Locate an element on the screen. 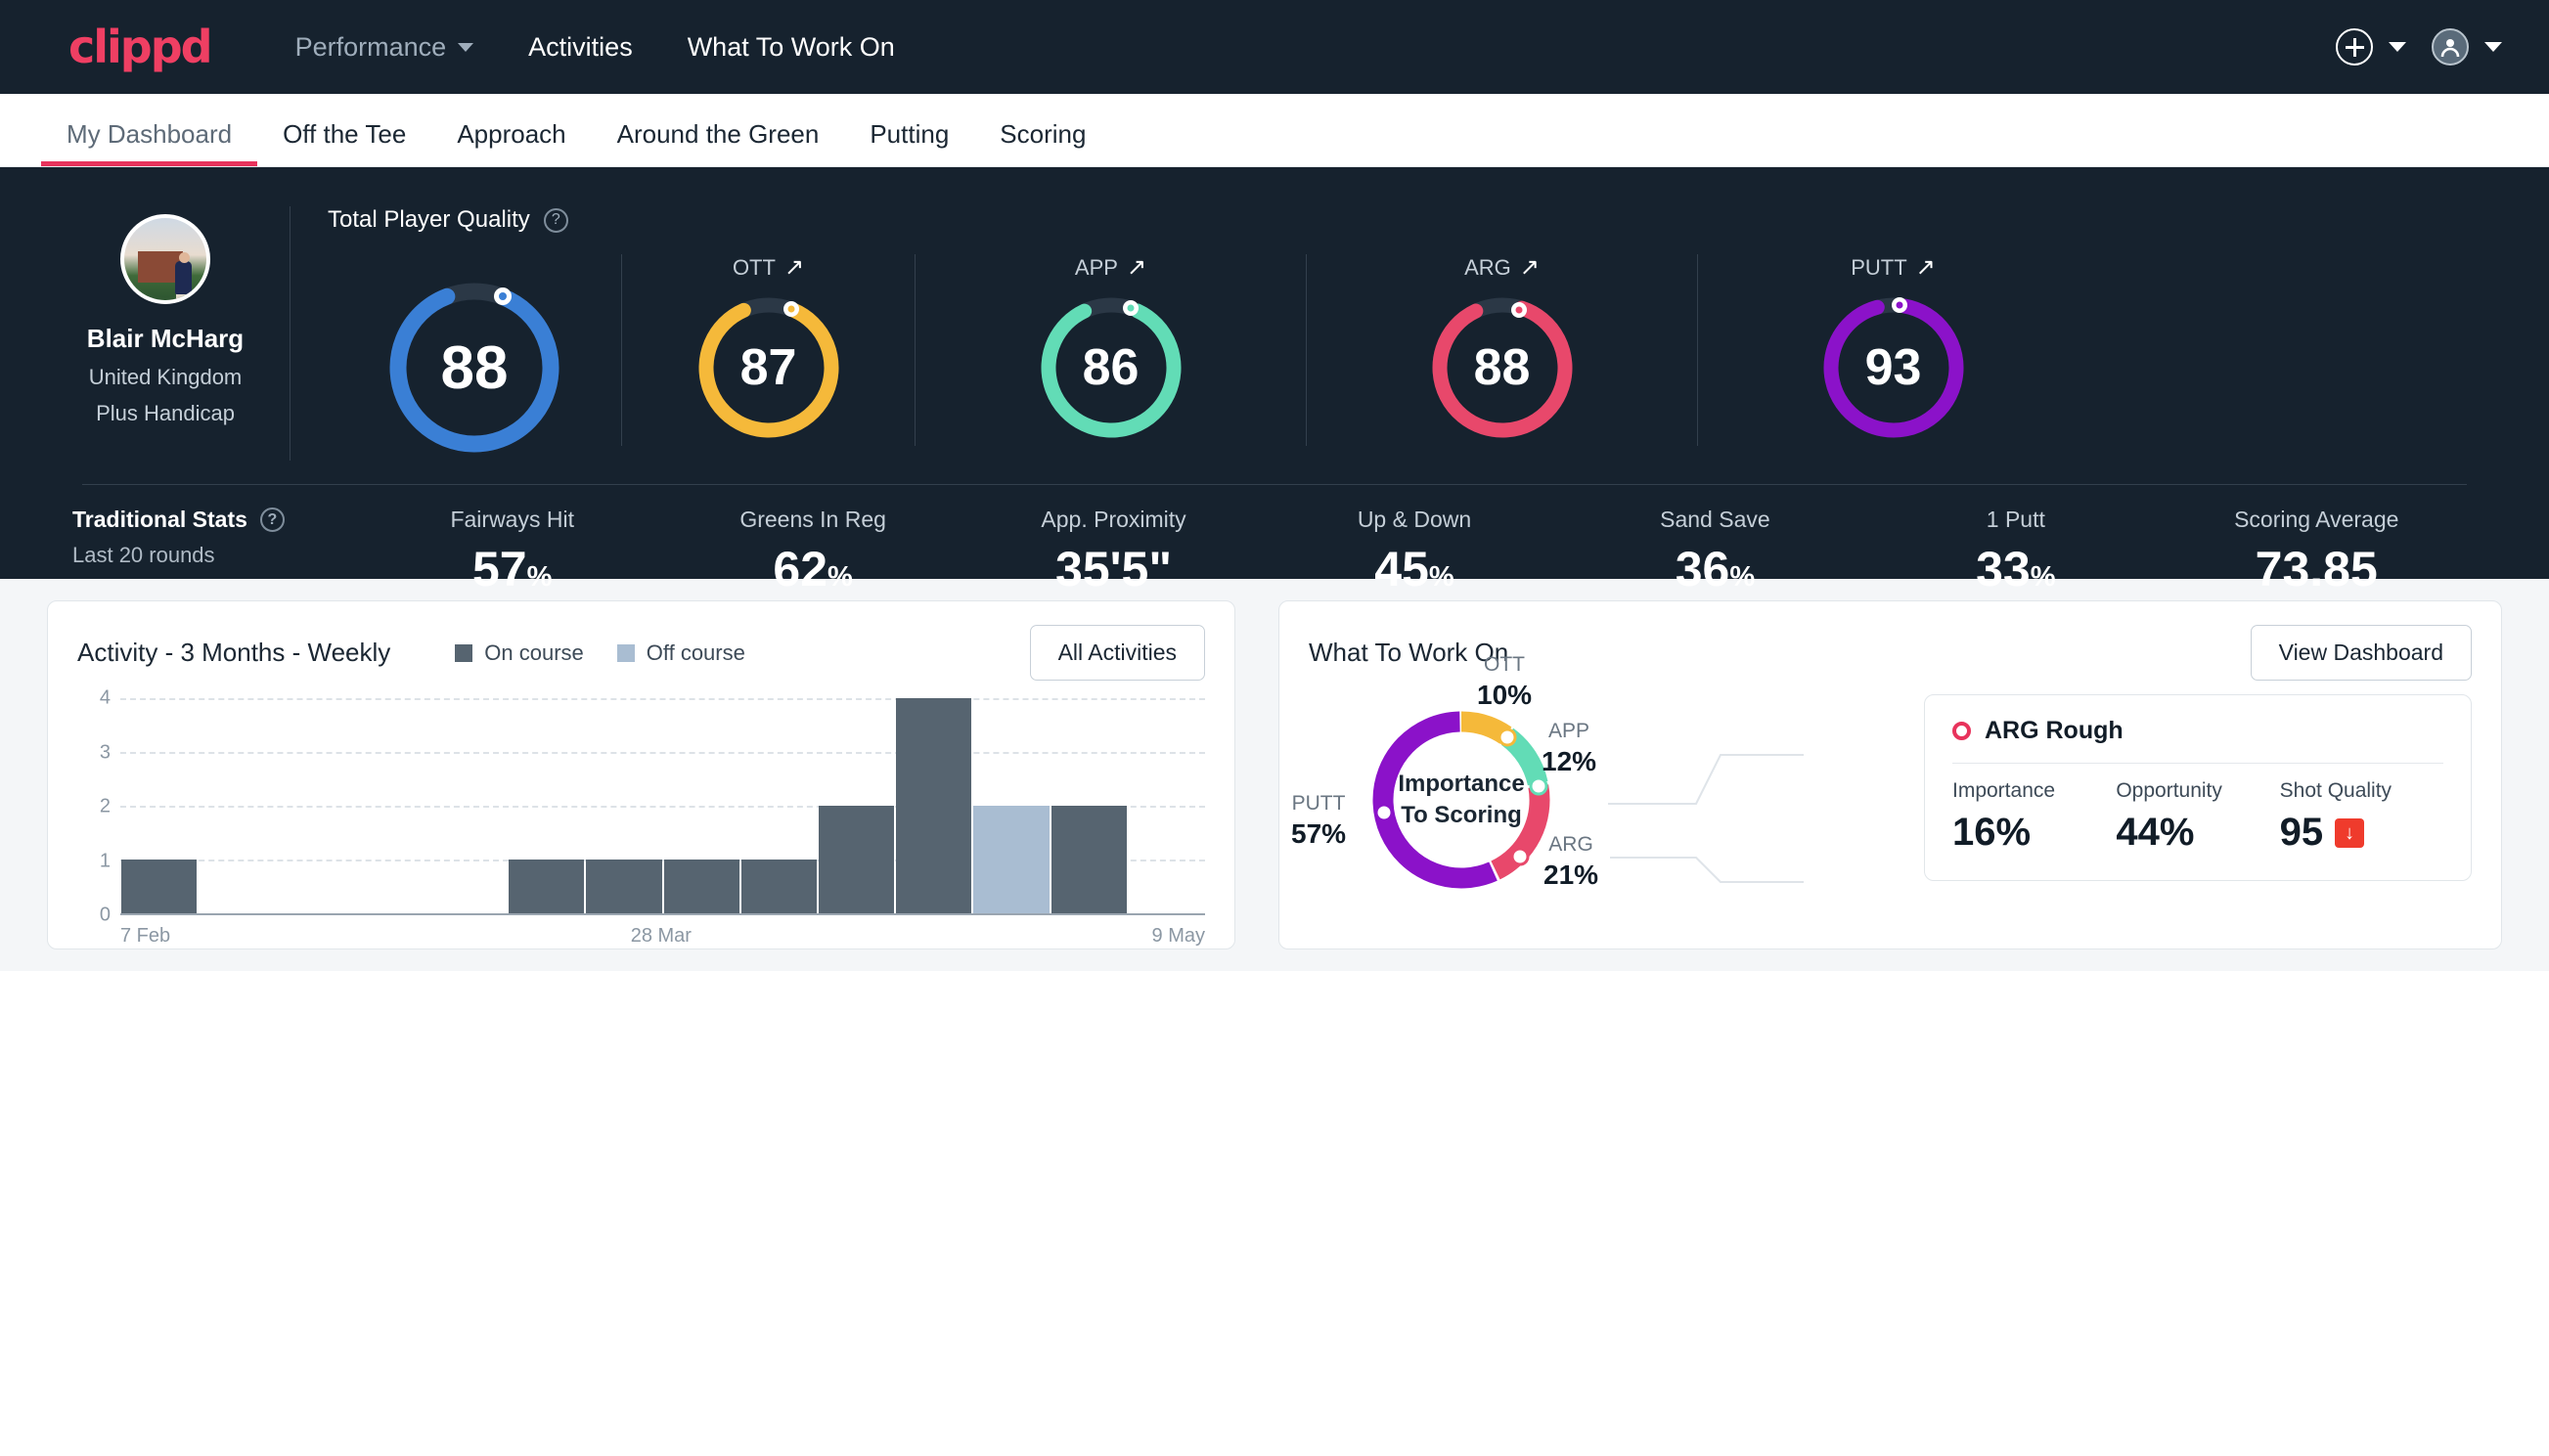 This screenshot has width=2549, height=1456. gauge-arg-label-text: ARG is located at coordinates (1488, 267).